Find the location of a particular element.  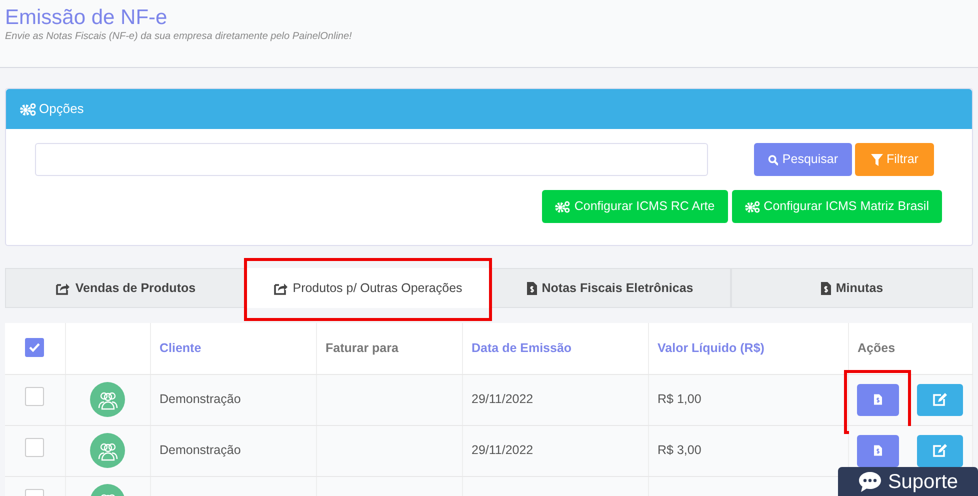

select-all-checkbox is located at coordinates (34, 348).